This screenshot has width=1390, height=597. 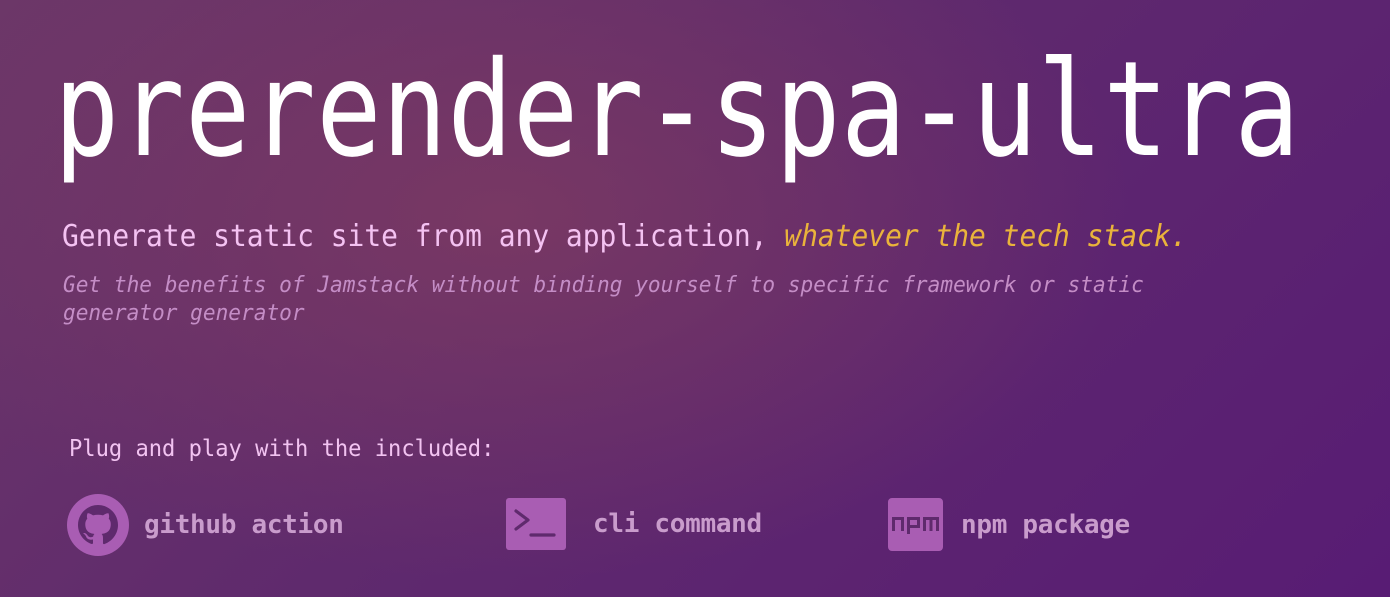 I want to click on github-action-link: github action, so click(x=205, y=525).